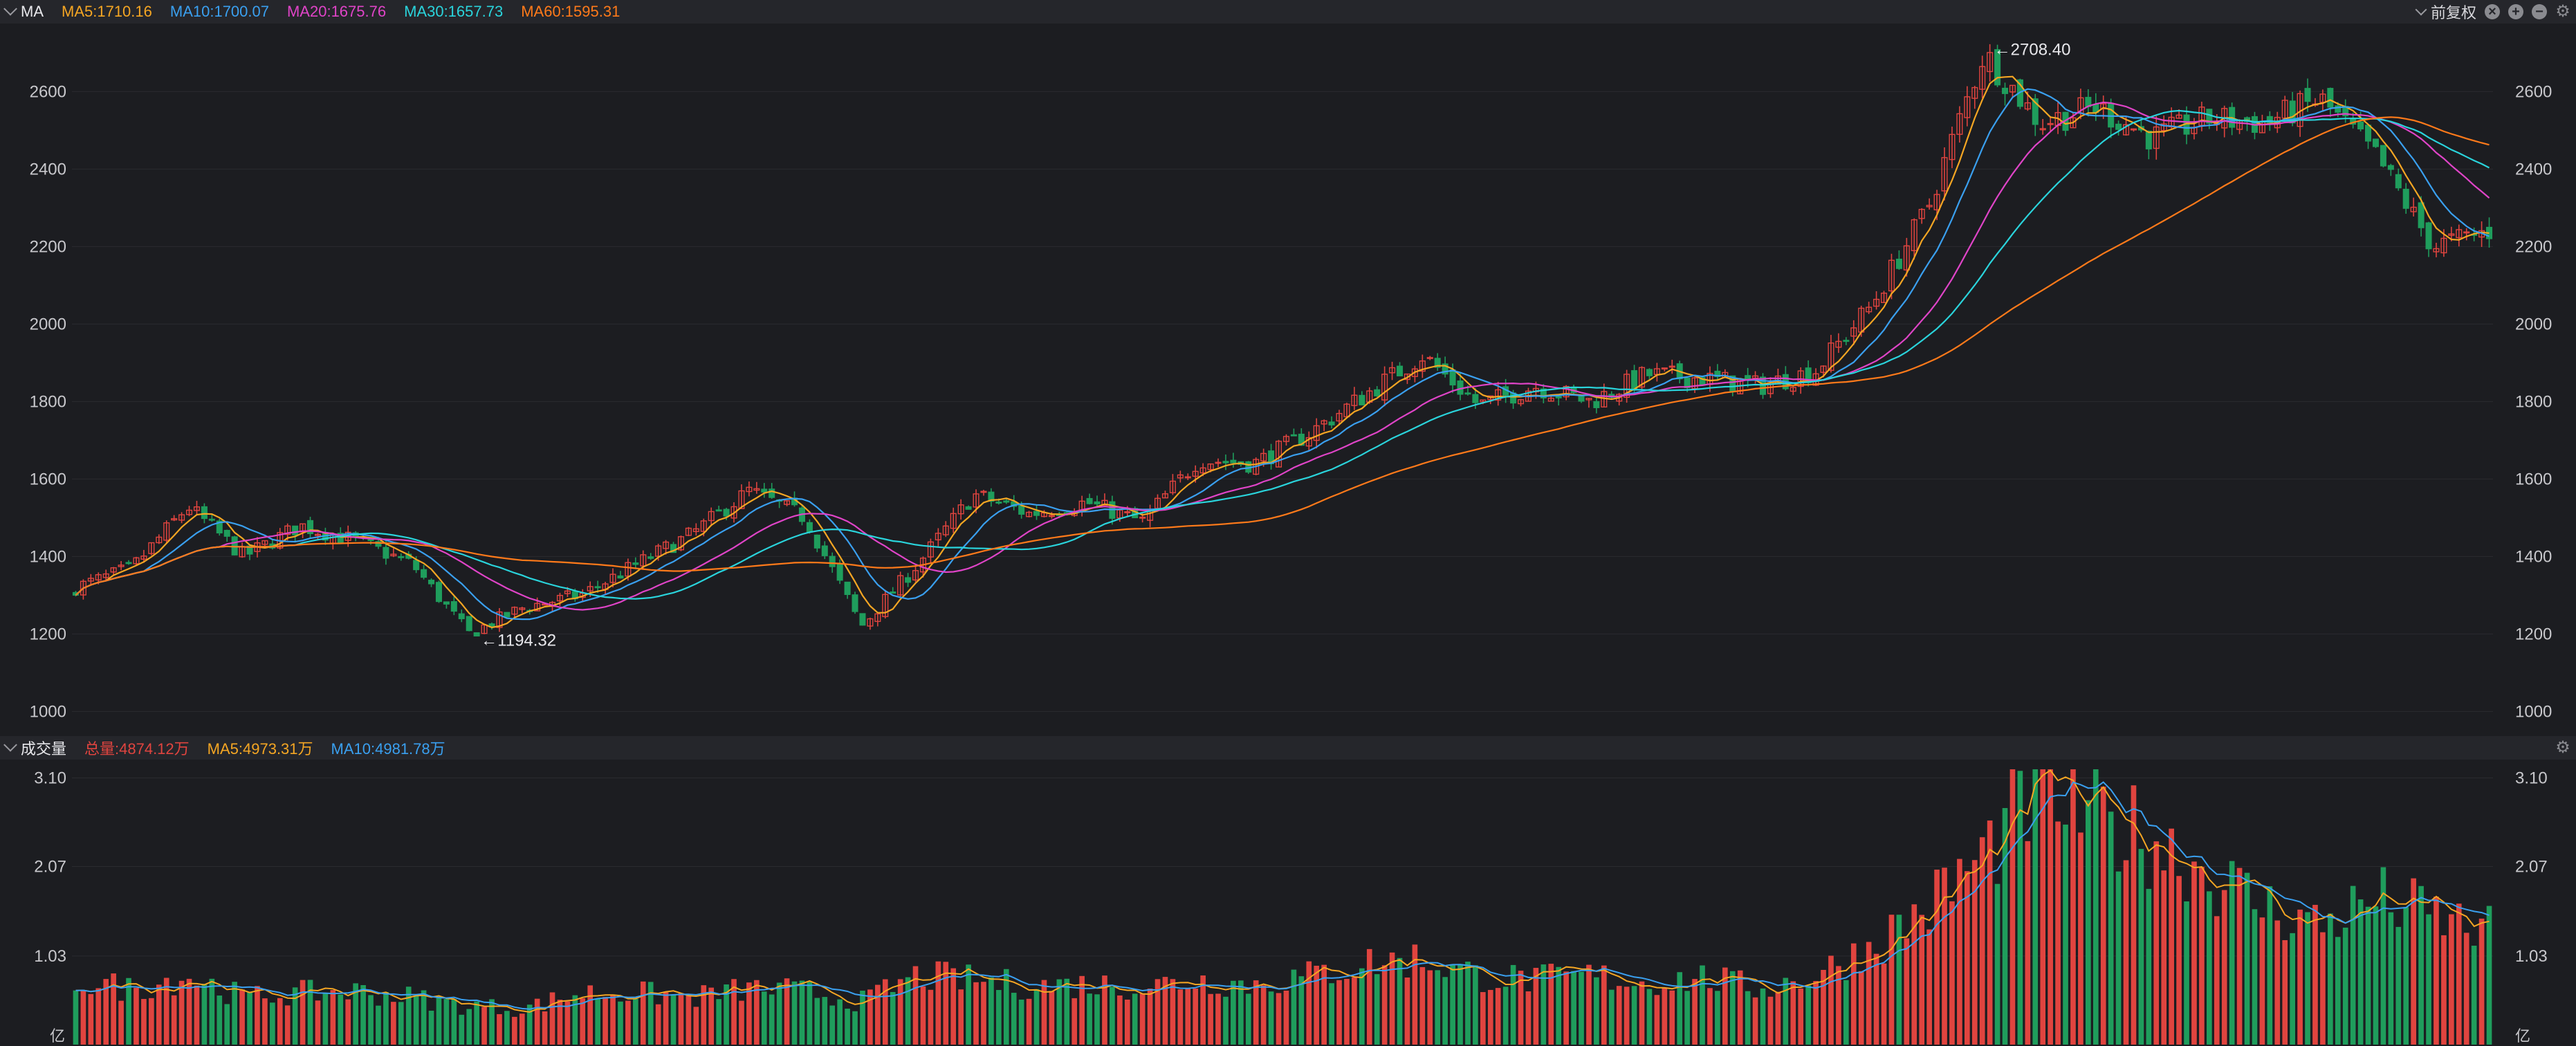  Describe the element at coordinates (32, 12) in the screenshot. I see `indicator-label: MA` at that location.